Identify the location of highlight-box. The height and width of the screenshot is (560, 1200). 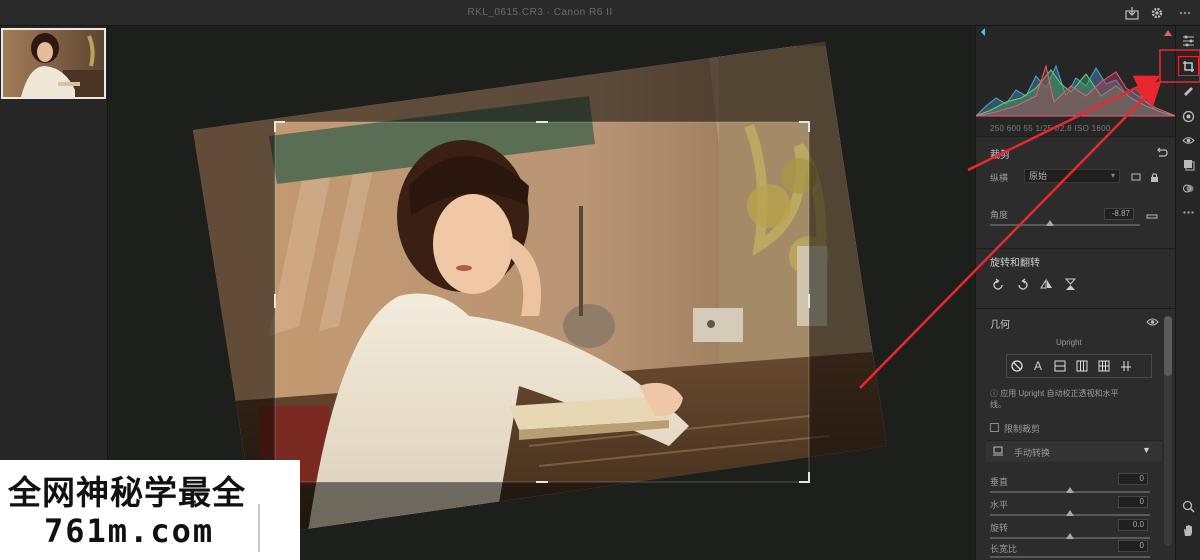
(1179, 66).